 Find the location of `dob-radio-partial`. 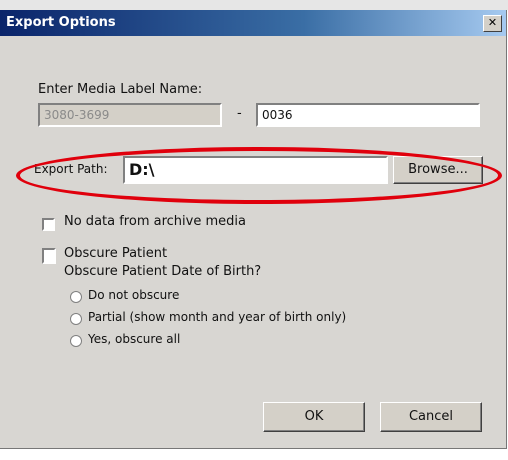

dob-radio-partial is located at coordinates (76, 319).